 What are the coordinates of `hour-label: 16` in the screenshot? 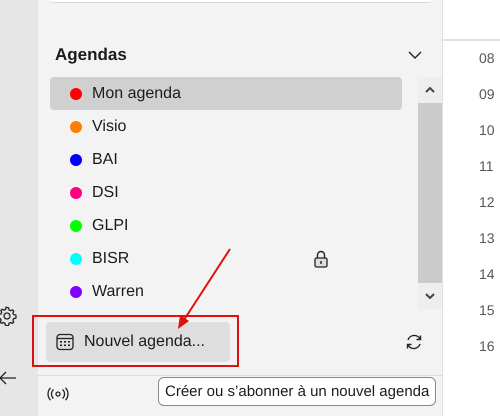 It's located at (487, 346).